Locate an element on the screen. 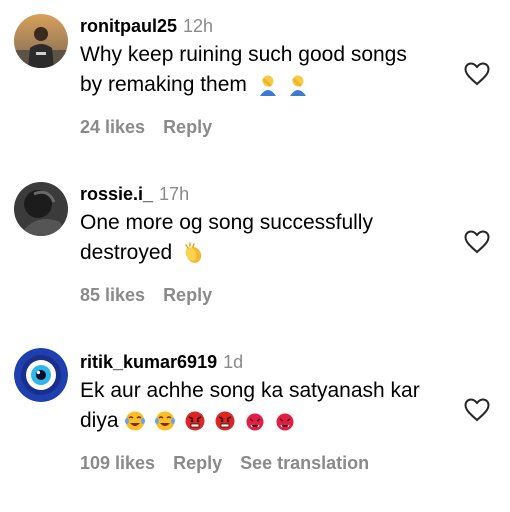  username: rossie.i_ is located at coordinates (116, 194).